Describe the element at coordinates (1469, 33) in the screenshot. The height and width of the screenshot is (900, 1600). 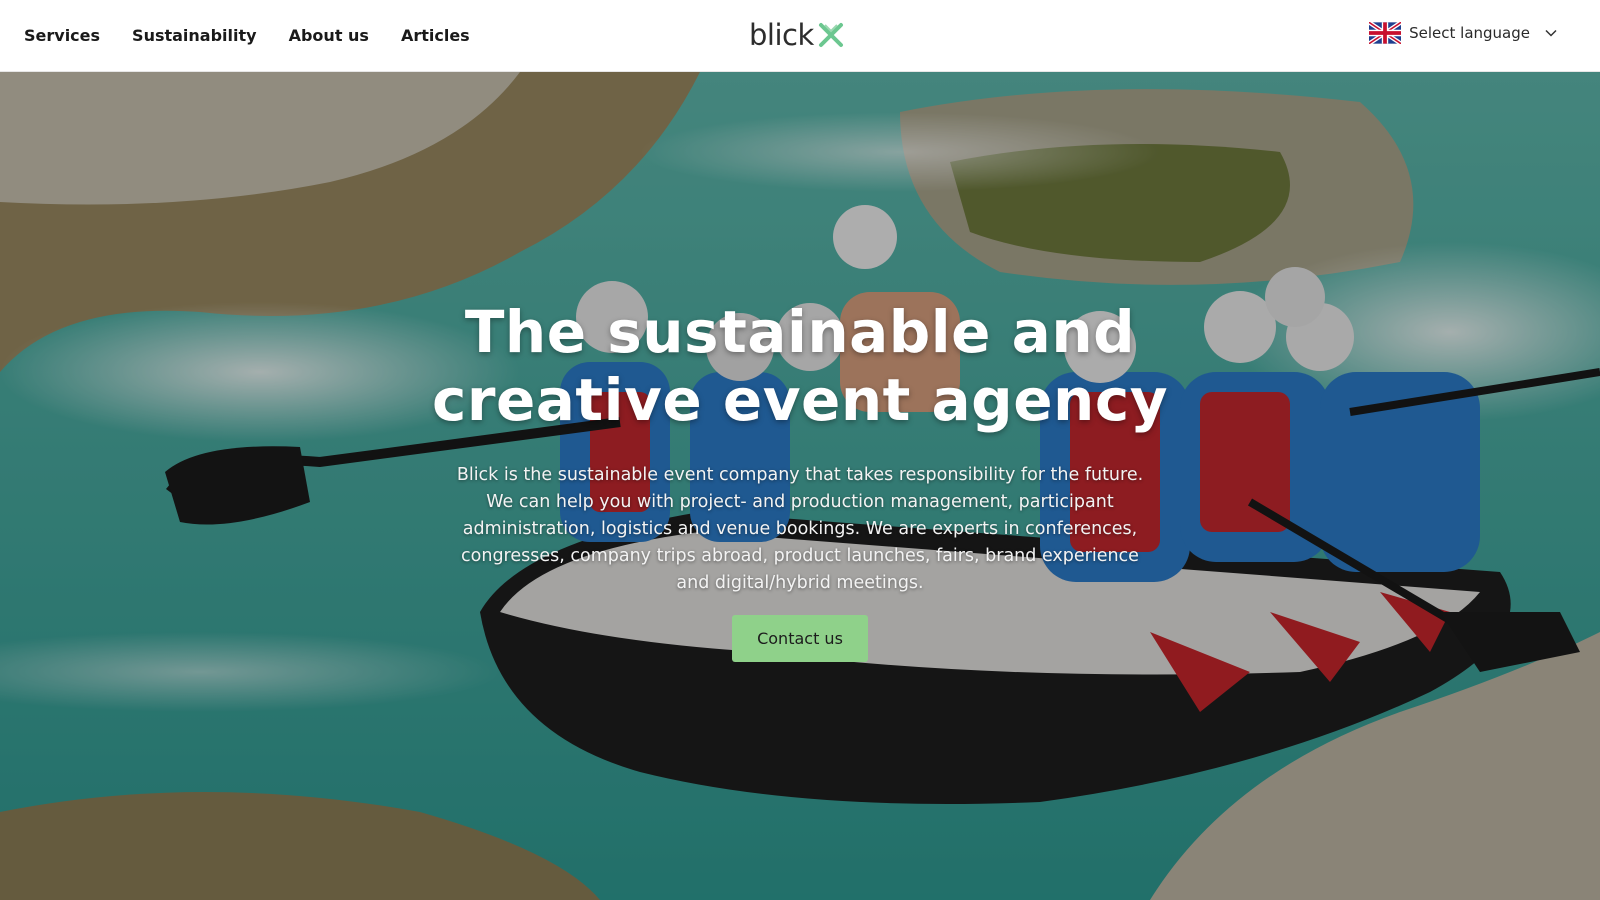
I see `language-label: Select language` at that location.